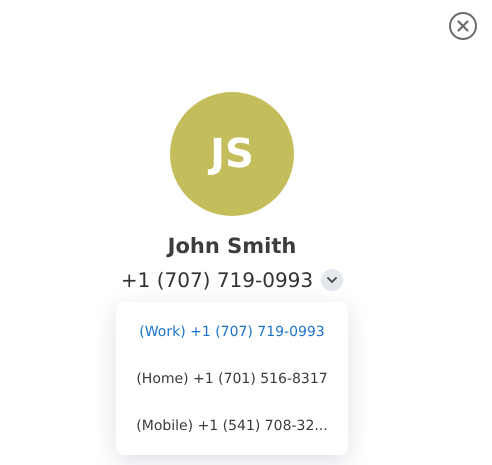 This screenshot has width=492, height=465. I want to click on chevron-down-icon, so click(332, 280).